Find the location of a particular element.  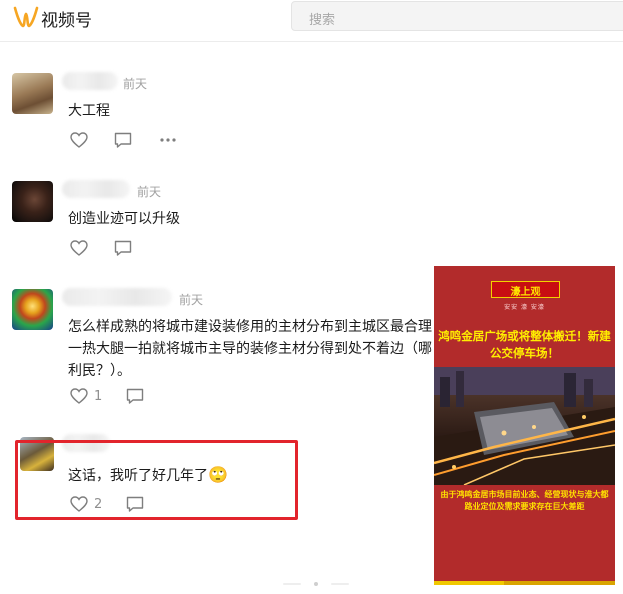

pagination-indicator is located at coordinates (316, 579).